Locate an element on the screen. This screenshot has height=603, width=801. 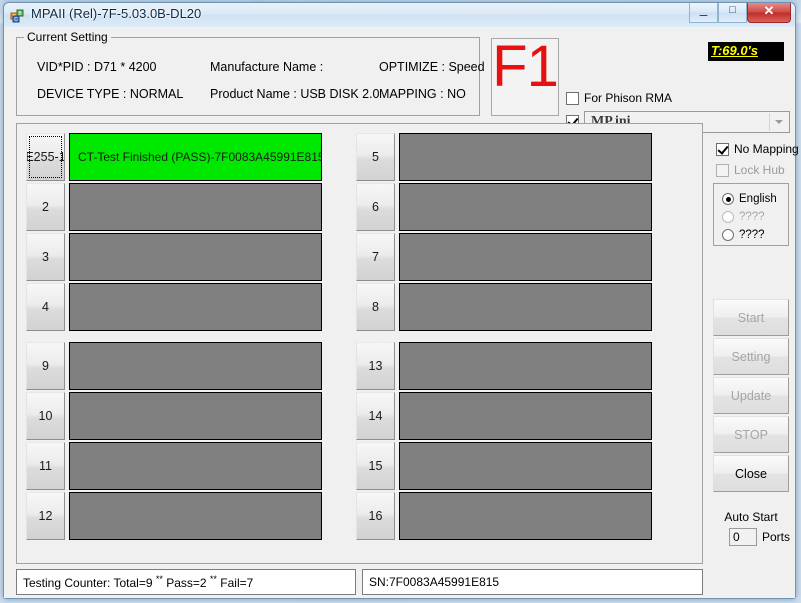
title-bar: A B C MPAII (Rel)-7F-5.03.0B-DL20 – □ ✕ is located at coordinates (399, 15).